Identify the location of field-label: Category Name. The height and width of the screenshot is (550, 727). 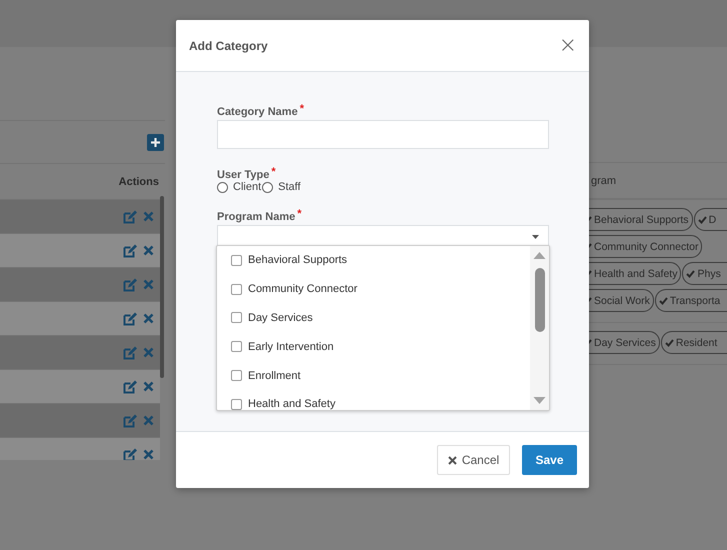
(257, 112).